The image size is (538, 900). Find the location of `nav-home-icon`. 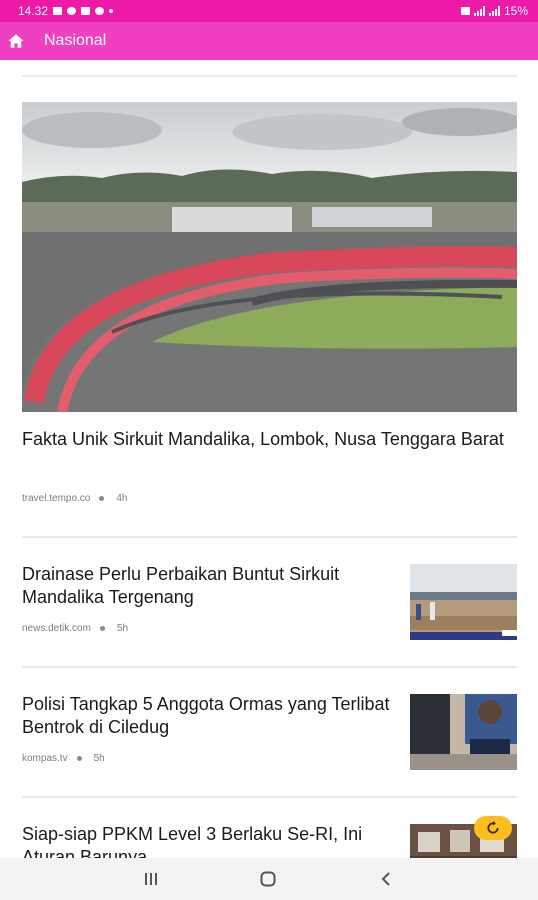

nav-home-icon is located at coordinates (268, 879).